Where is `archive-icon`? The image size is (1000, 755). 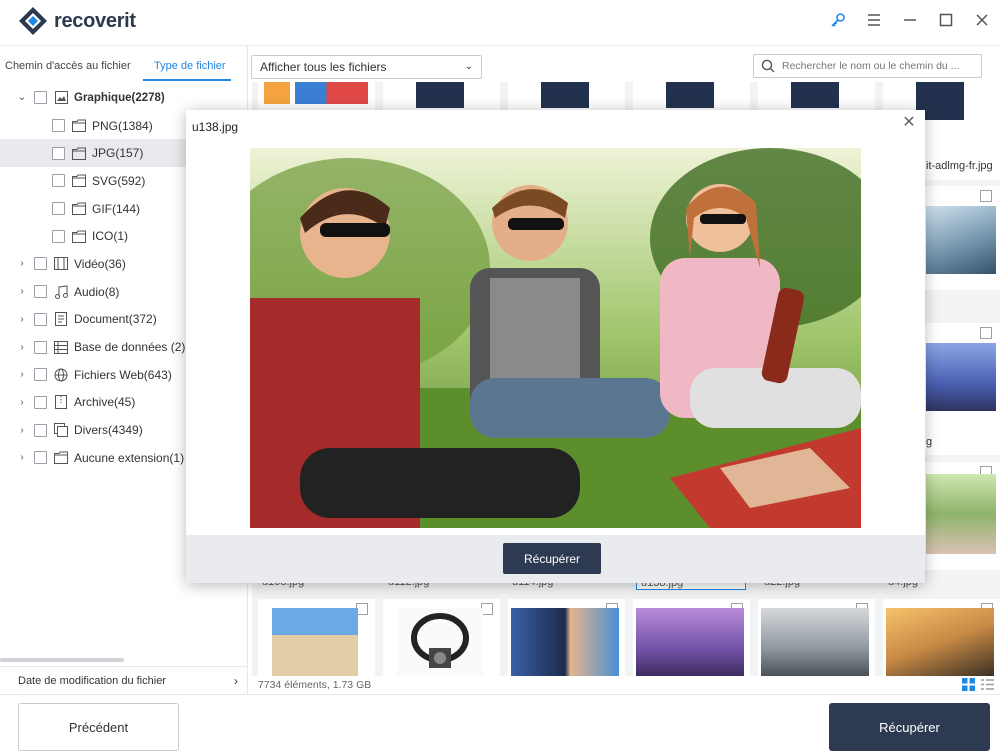 archive-icon is located at coordinates (61, 402).